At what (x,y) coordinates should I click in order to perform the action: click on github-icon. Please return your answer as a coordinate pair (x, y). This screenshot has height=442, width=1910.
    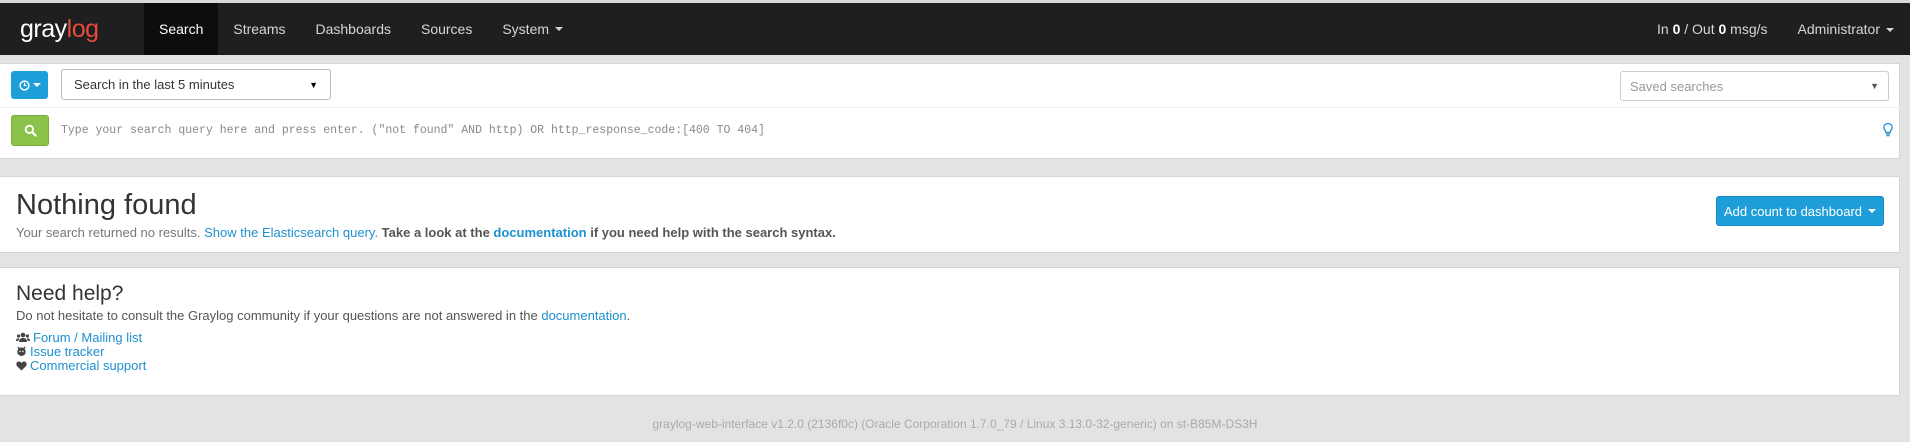
    Looking at the image, I should click on (21, 351).